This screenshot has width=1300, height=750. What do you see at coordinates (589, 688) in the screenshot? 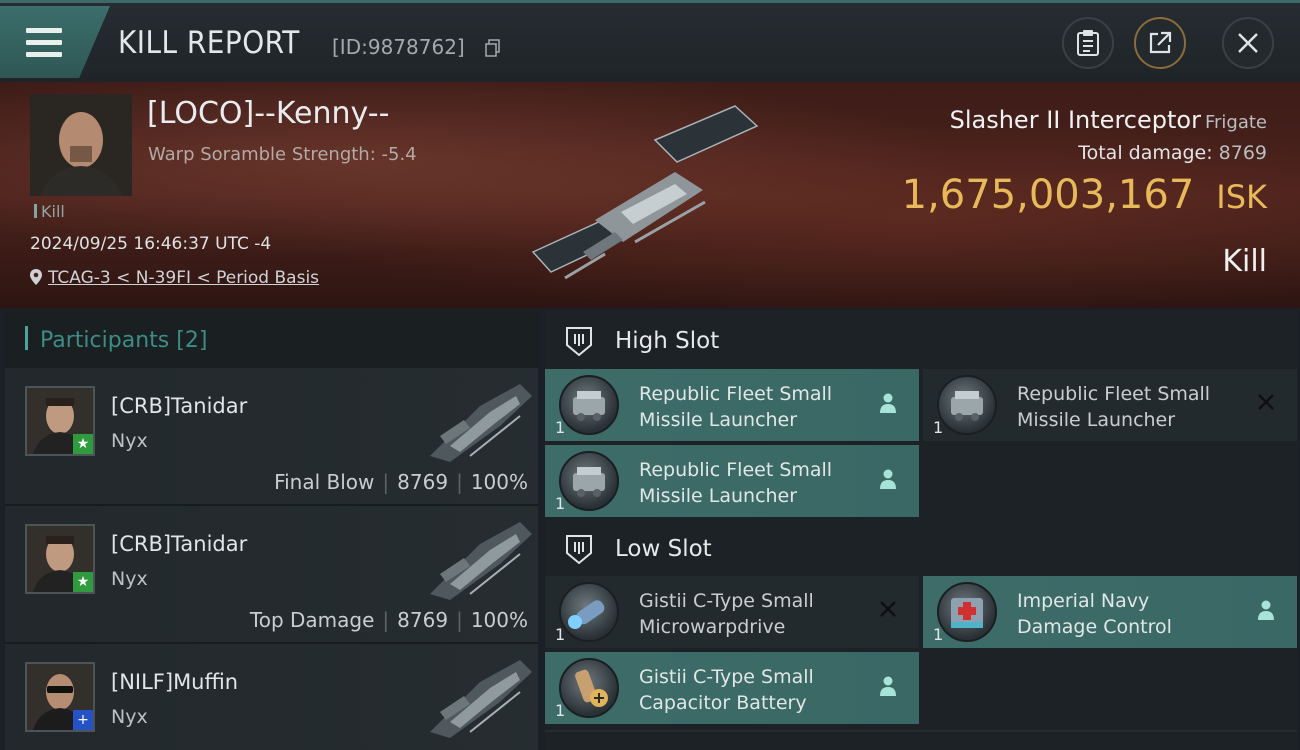
I see `capacitor-battery-icon` at bounding box center [589, 688].